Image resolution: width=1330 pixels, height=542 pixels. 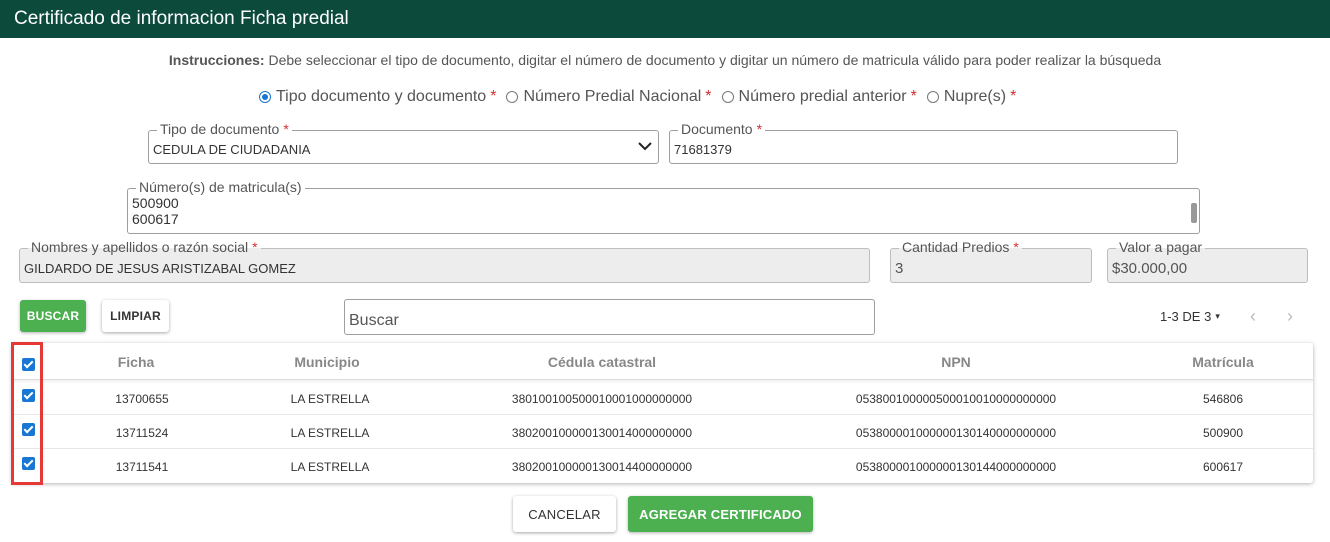 I want to click on pagination-text: 1-3 DE 3, so click(x=1186, y=316).